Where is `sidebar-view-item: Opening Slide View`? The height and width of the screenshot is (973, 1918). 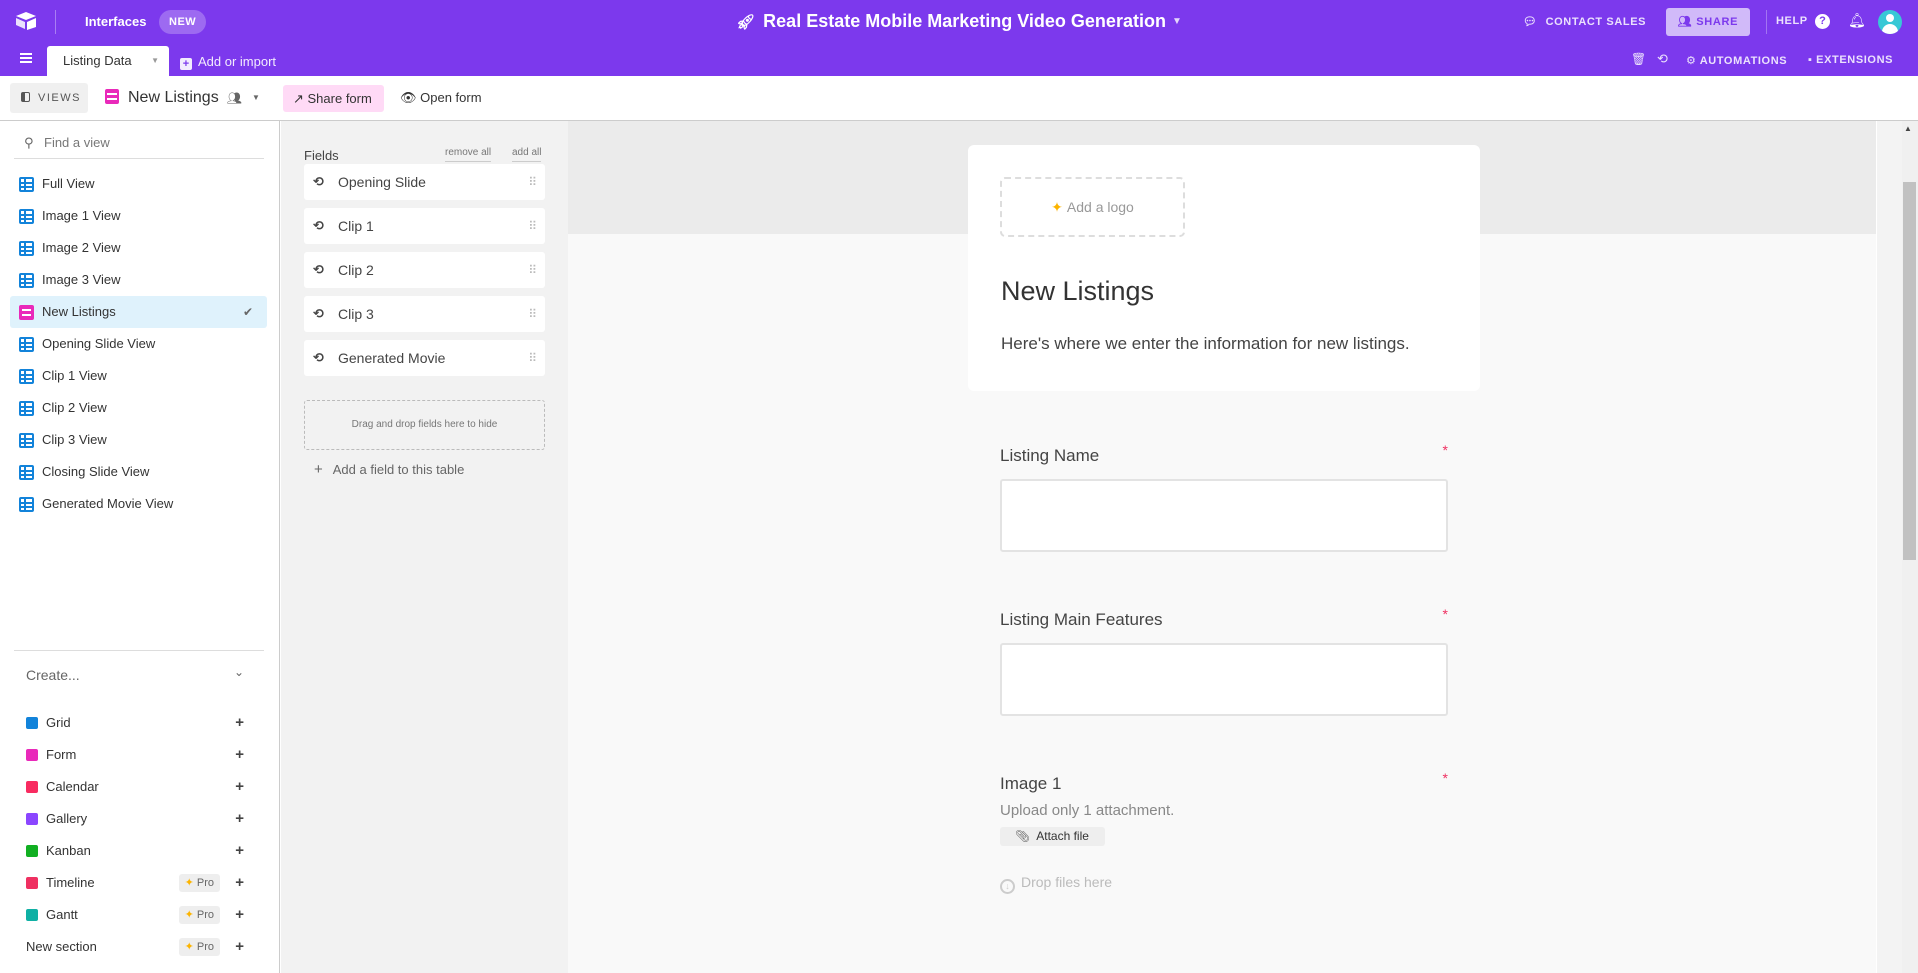
sidebar-view-item: Opening Slide View is located at coordinates (138, 344).